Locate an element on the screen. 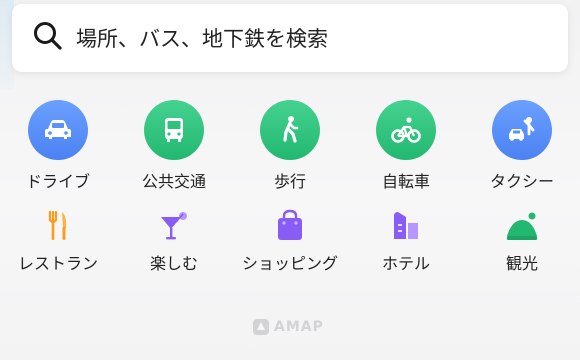 The image size is (580, 360). transport-public-transit: 公共交通 is located at coordinates (174, 146).